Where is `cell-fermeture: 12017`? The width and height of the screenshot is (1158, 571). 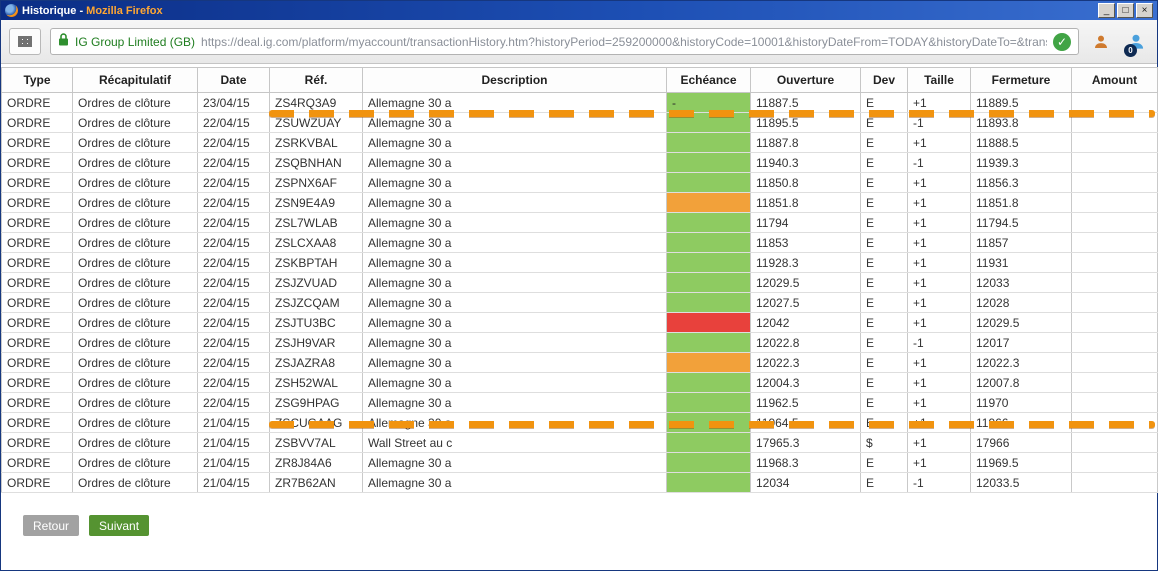 cell-fermeture: 12017 is located at coordinates (1021, 342).